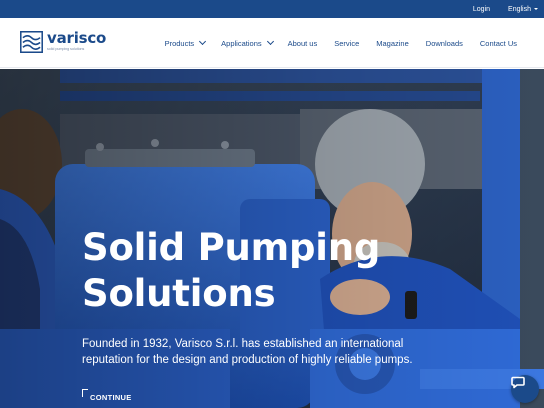 This screenshot has width=544, height=408. I want to click on varisco-logo: varisco solid pumping solutions, so click(63, 42).